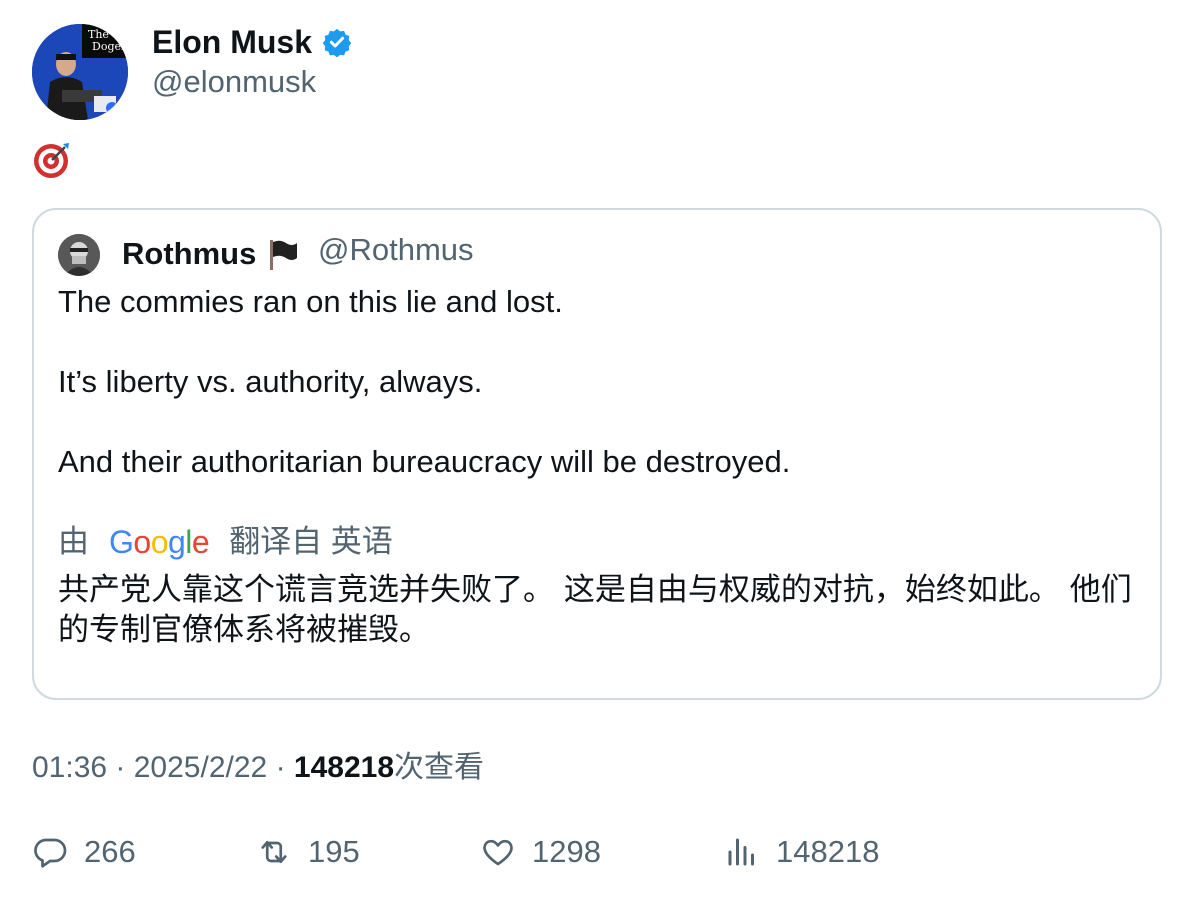  I want to click on author-name: Elon Musk, so click(252, 42).